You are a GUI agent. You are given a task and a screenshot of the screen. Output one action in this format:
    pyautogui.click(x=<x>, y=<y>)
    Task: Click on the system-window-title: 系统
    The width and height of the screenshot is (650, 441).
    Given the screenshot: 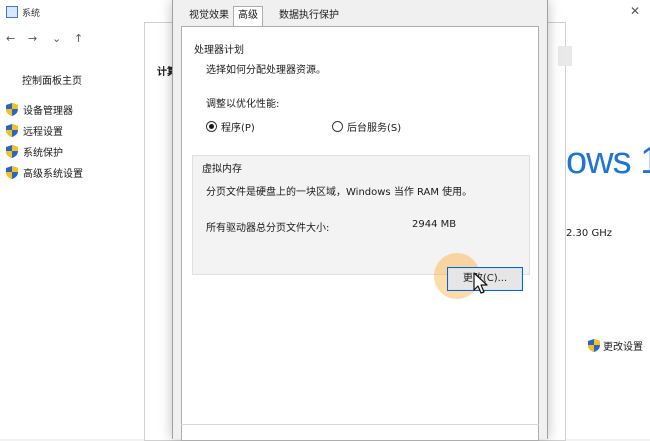 What is the action you would take?
    pyautogui.click(x=31, y=14)
    